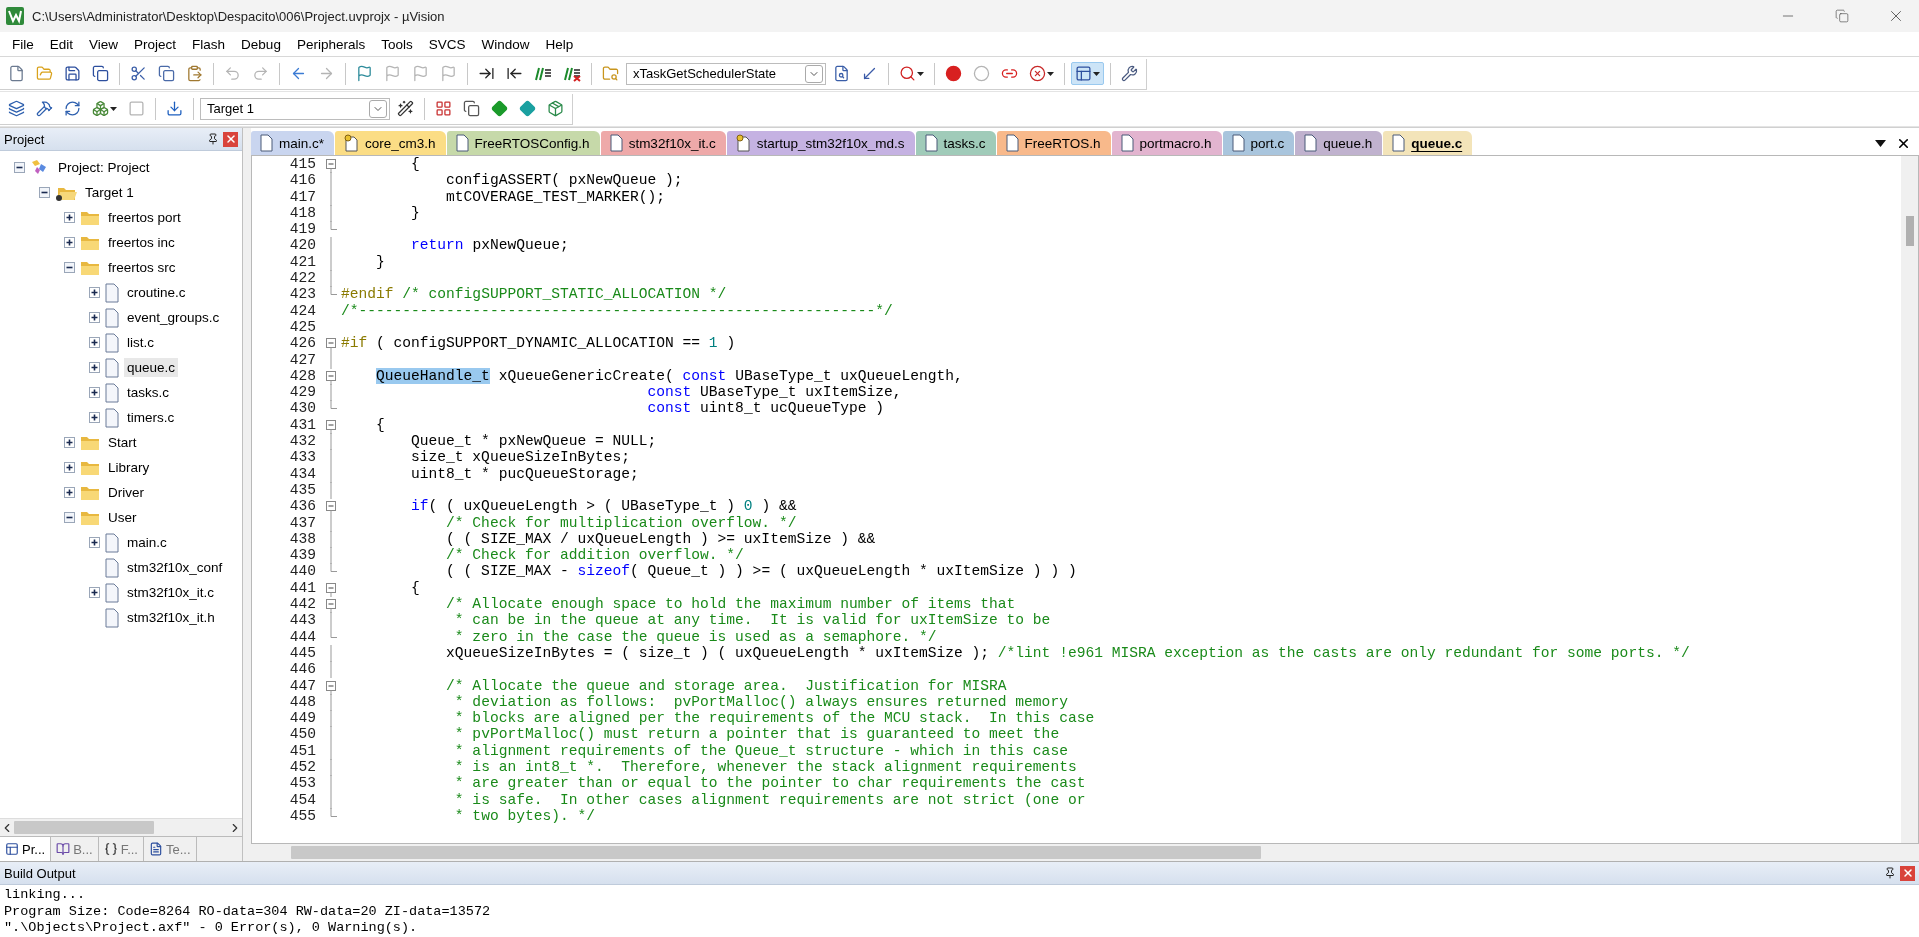 This screenshot has height=937, width=1919. Describe the element at coordinates (1166, 143) in the screenshot. I see `file-tab: portmacro.h` at that location.